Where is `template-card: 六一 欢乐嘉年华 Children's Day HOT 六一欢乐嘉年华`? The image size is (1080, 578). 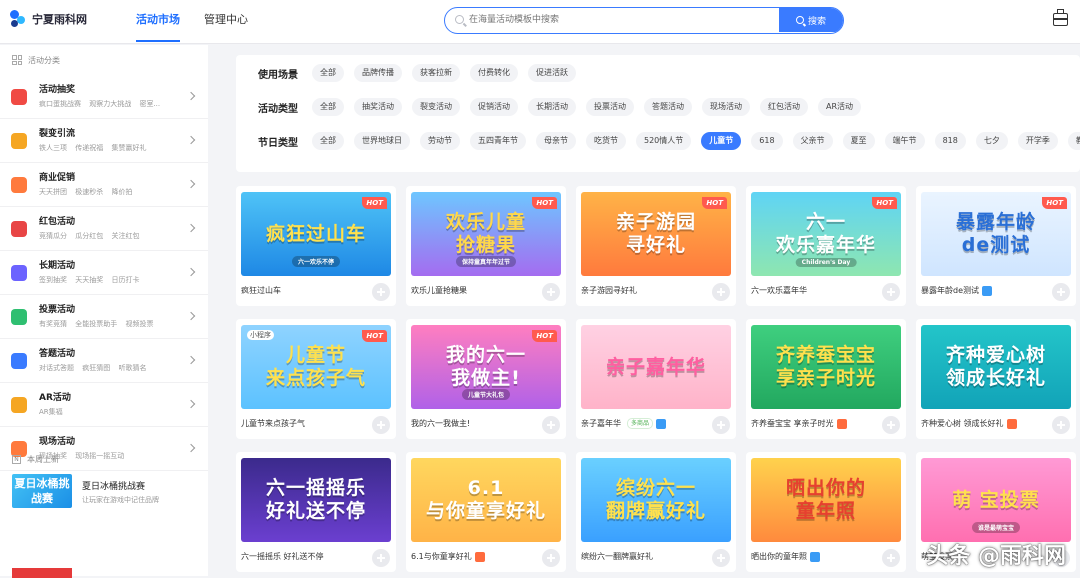 template-card: 六一 欢乐嘉年华 Children's Day HOT 六一欢乐嘉年华 is located at coordinates (826, 246).